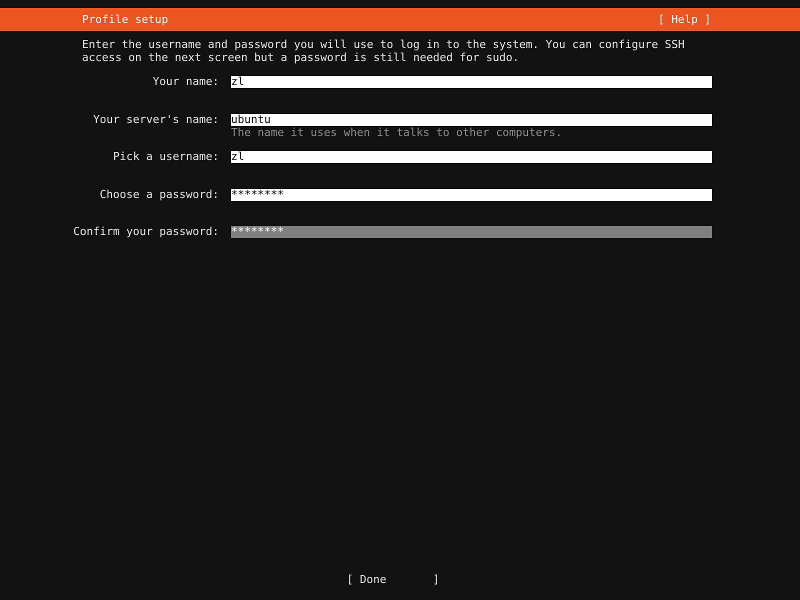 This screenshot has height=600, width=800. I want to click on help-button: [ Help ], so click(684, 20).